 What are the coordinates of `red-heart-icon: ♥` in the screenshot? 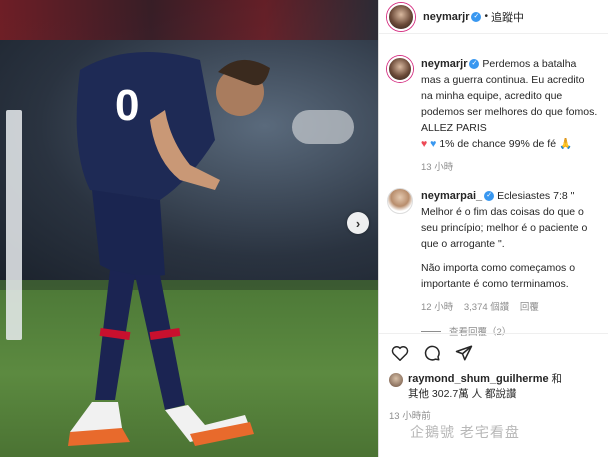 It's located at (424, 144).